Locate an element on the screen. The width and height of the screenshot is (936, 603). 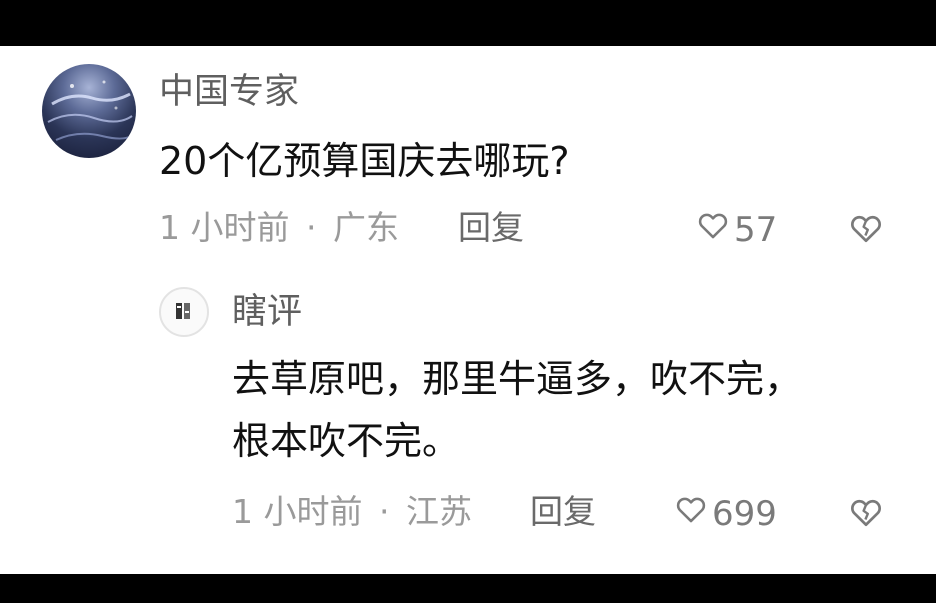
reply-reply-button: 回复 is located at coordinates (563, 512).